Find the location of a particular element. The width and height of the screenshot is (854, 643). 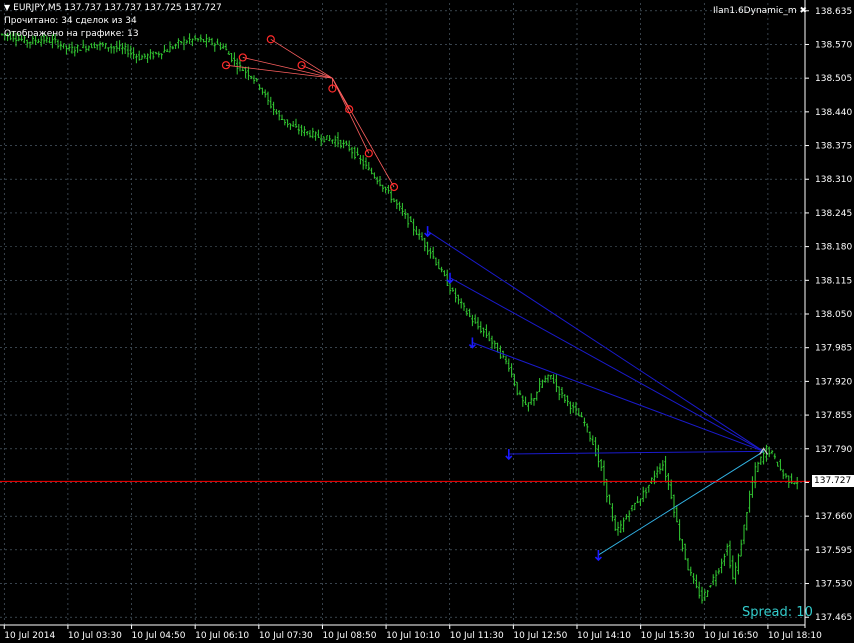

expert-advisor-label: Ilan1.6Dynamic_m ✖ is located at coordinates (760, 11).